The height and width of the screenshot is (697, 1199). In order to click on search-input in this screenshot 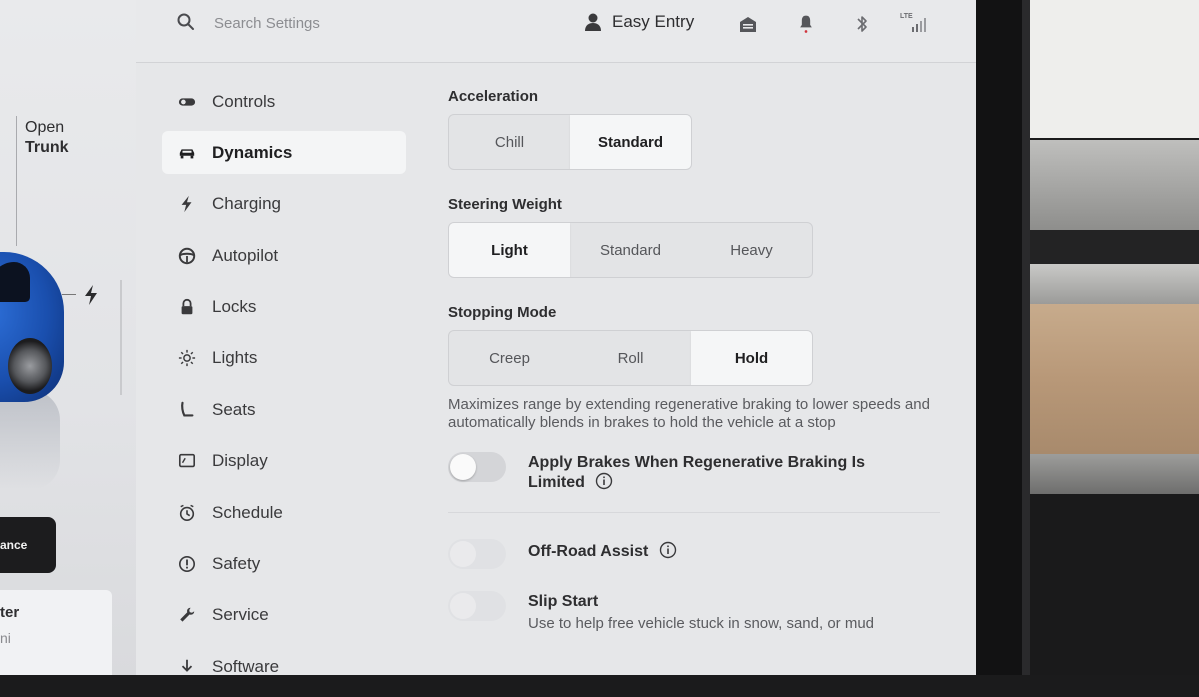, I will do `click(354, 23)`.